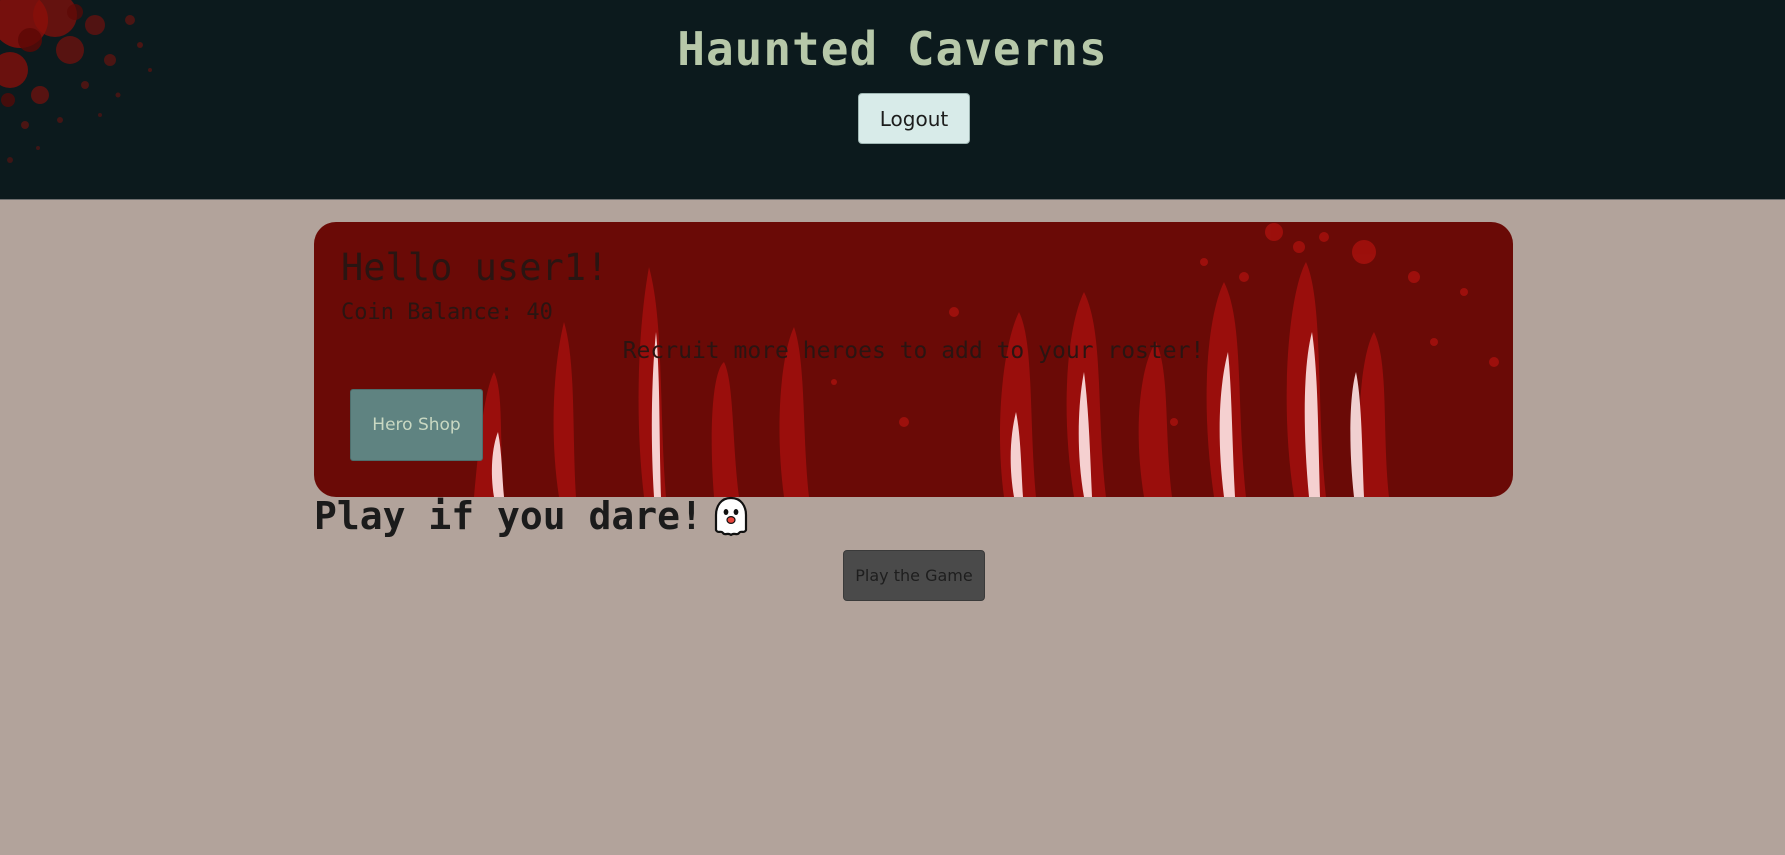 This screenshot has width=1785, height=855. Describe the element at coordinates (892, 49) in the screenshot. I see `site-title: Haunted Caverns` at that location.